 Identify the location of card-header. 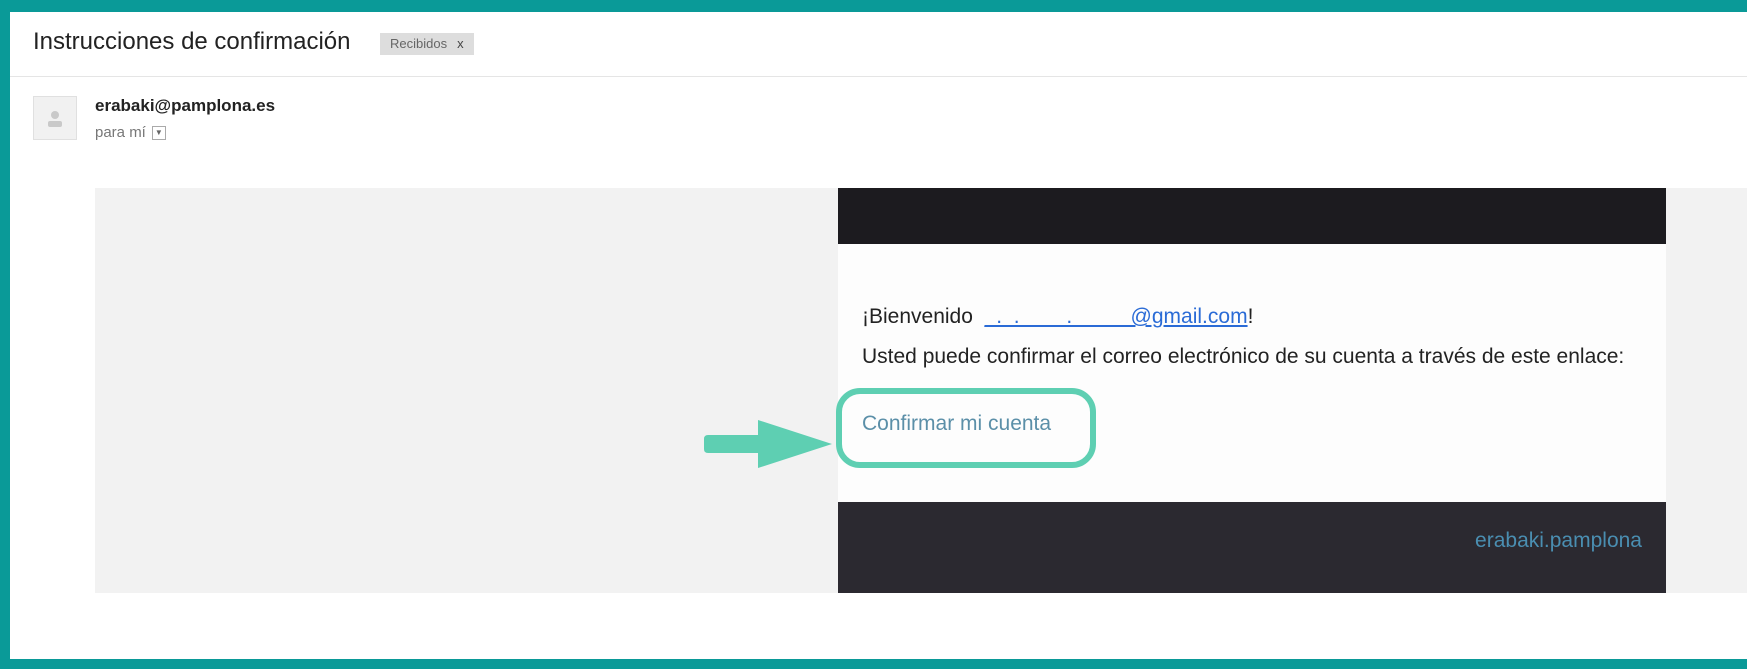
(1252, 216).